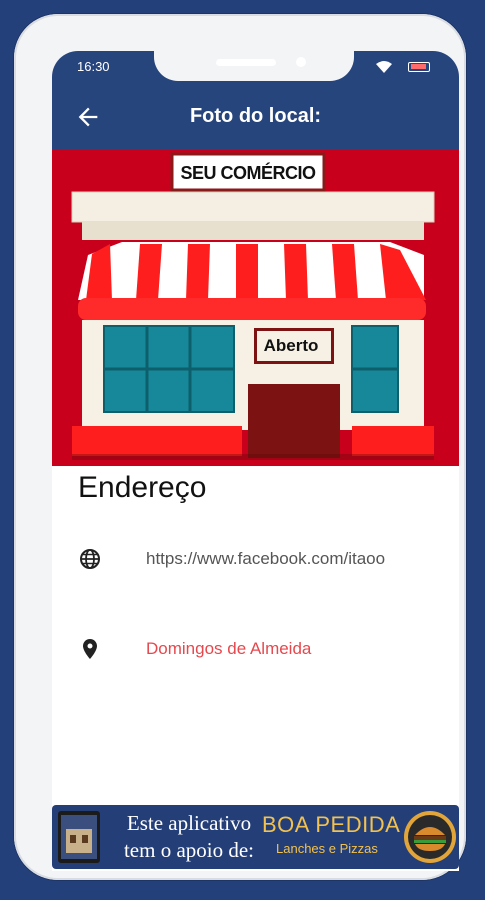 This screenshot has width=485, height=900. I want to click on globe-icon, so click(90, 559).